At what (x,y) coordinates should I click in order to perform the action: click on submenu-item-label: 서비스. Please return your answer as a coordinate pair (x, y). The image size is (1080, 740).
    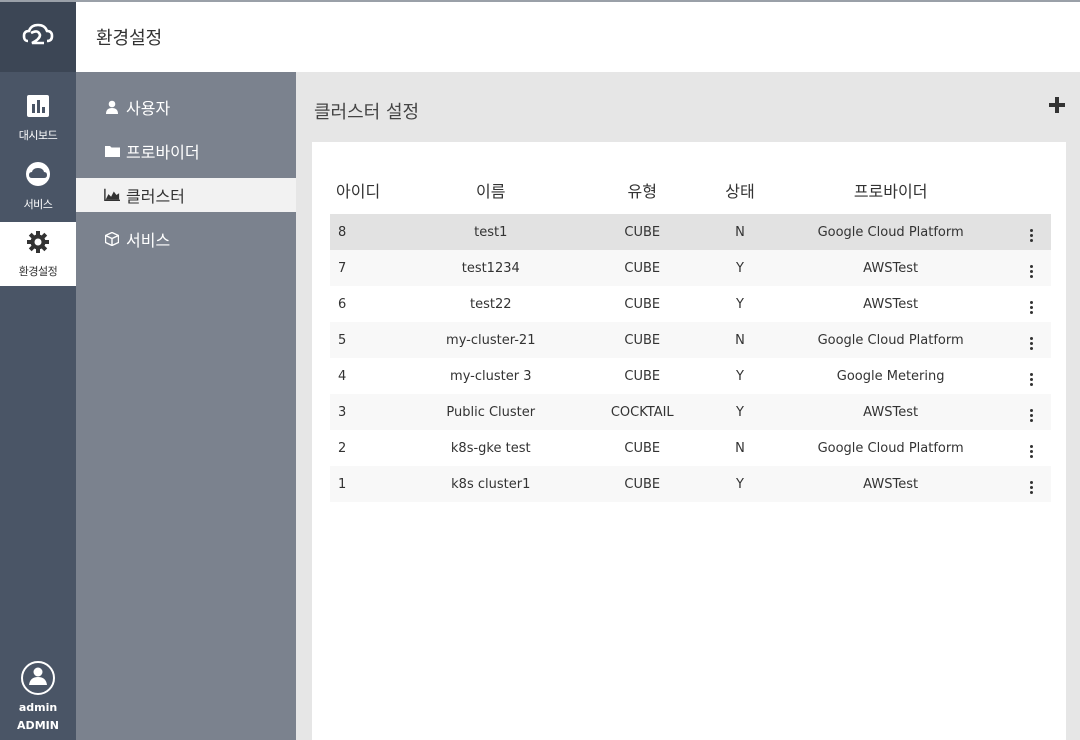
    Looking at the image, I should click on (148, 240).